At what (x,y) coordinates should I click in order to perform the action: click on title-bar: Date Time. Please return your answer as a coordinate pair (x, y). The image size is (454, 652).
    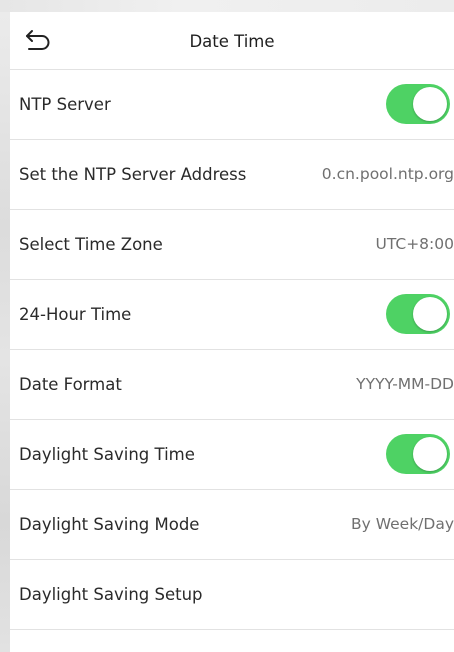
    Looking at the image, I should click on (232, 41).